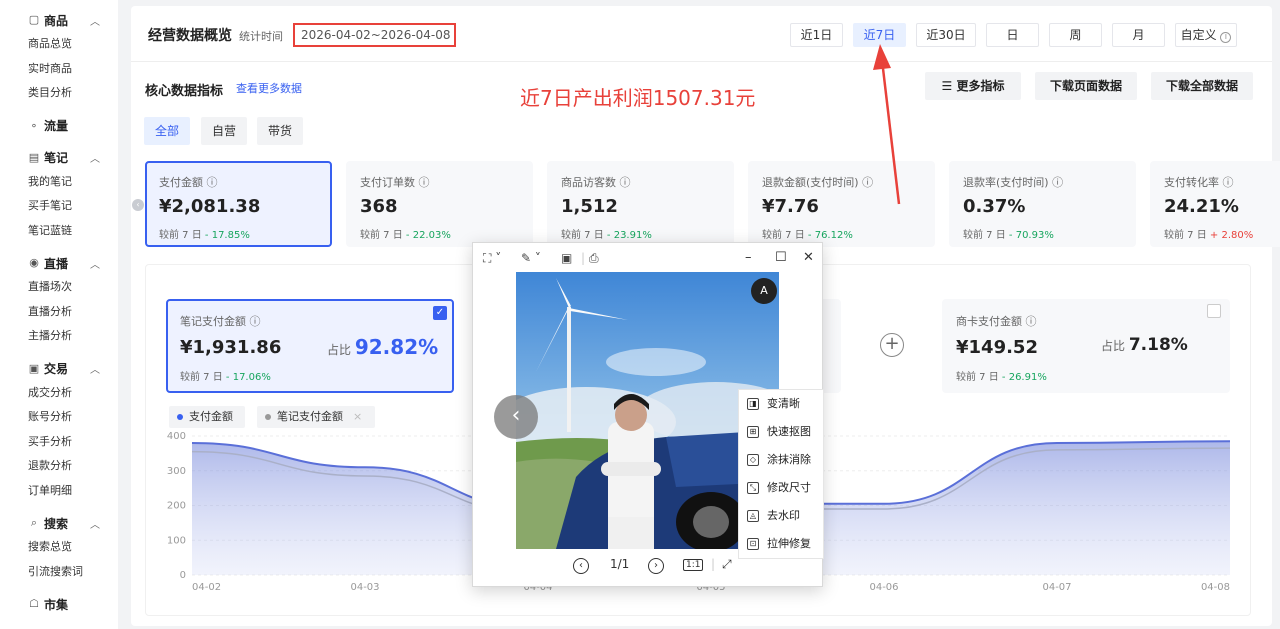 Image resolution: width=1280 pixels, height=629 pixels. What do you see at coordinates (59, 466) in the screenshot?
I see `sidebar-item: 退款分析` at bounding box center [59, 466].